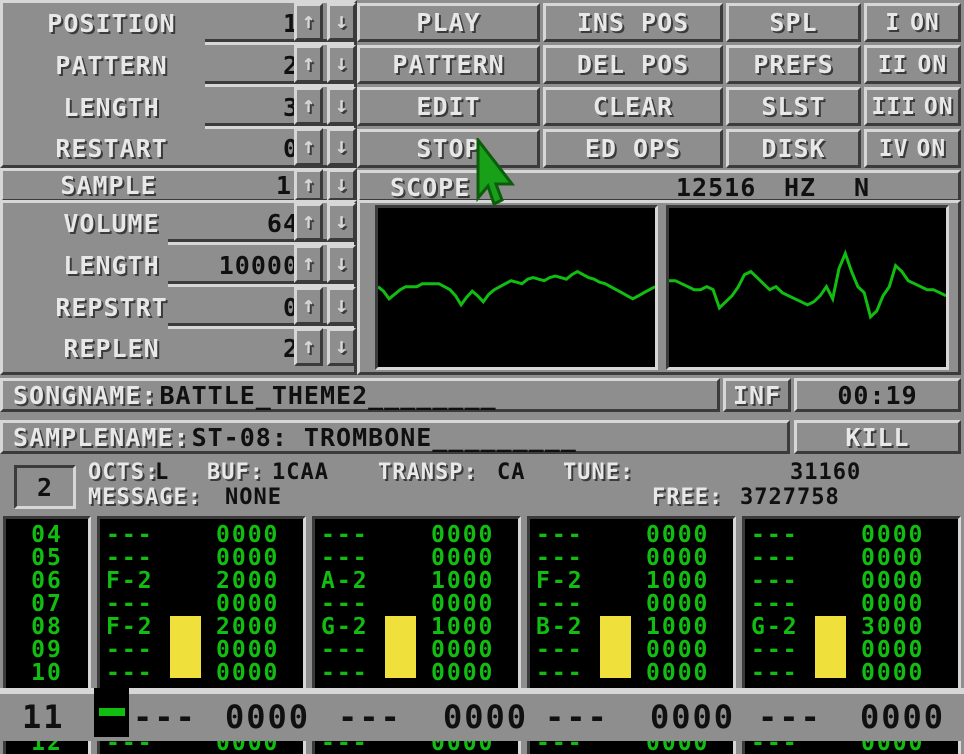 The image size is (964, 754). What do you see at coordinates (341, 64) in the screenshot?
I see `pattern-down-button: ↓` at bounding box center [341, 64].